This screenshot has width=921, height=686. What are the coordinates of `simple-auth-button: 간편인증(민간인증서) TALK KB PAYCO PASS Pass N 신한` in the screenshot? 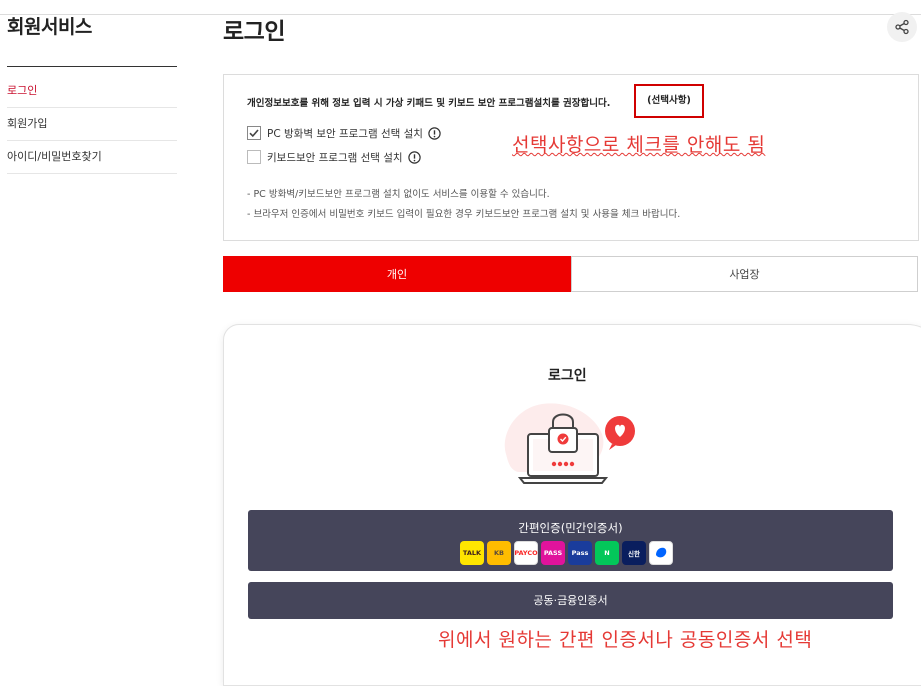 It's located at (570, 540).